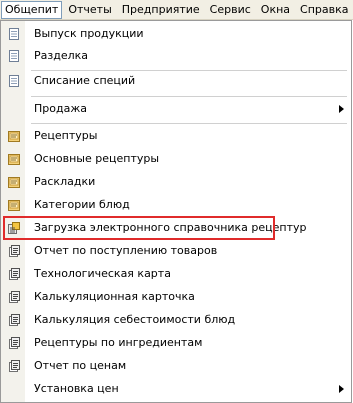  What do you see at coordinates (176, 366) in the screenshot?
I see `menu-item-otchet-po-tsenam: Отчет по ценам` at bounding box center [176, 366].